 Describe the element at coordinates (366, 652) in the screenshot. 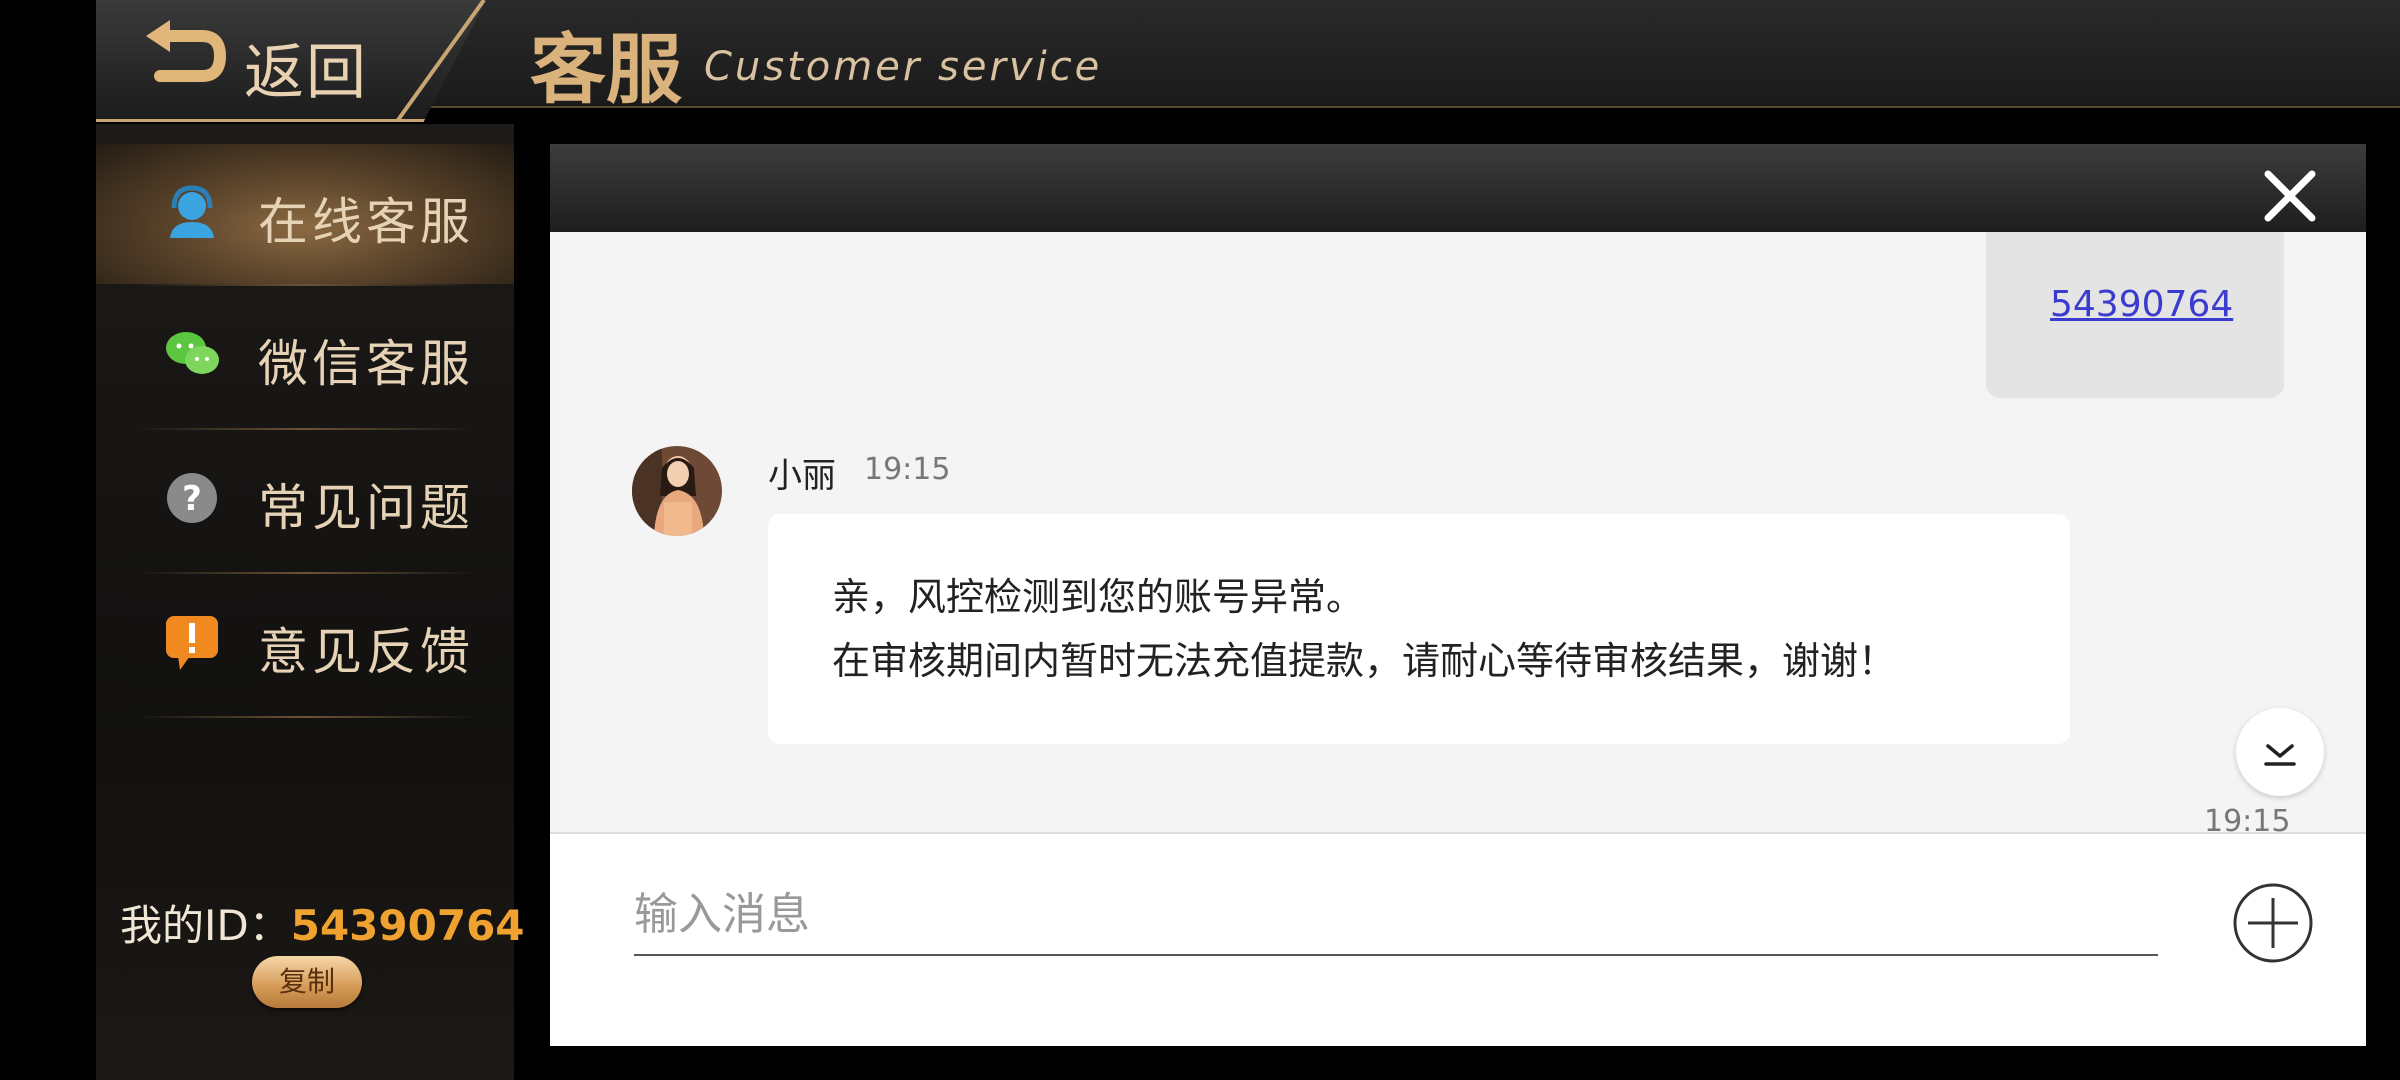

I see `sidebar-item-label: 意见反馈` at that location.